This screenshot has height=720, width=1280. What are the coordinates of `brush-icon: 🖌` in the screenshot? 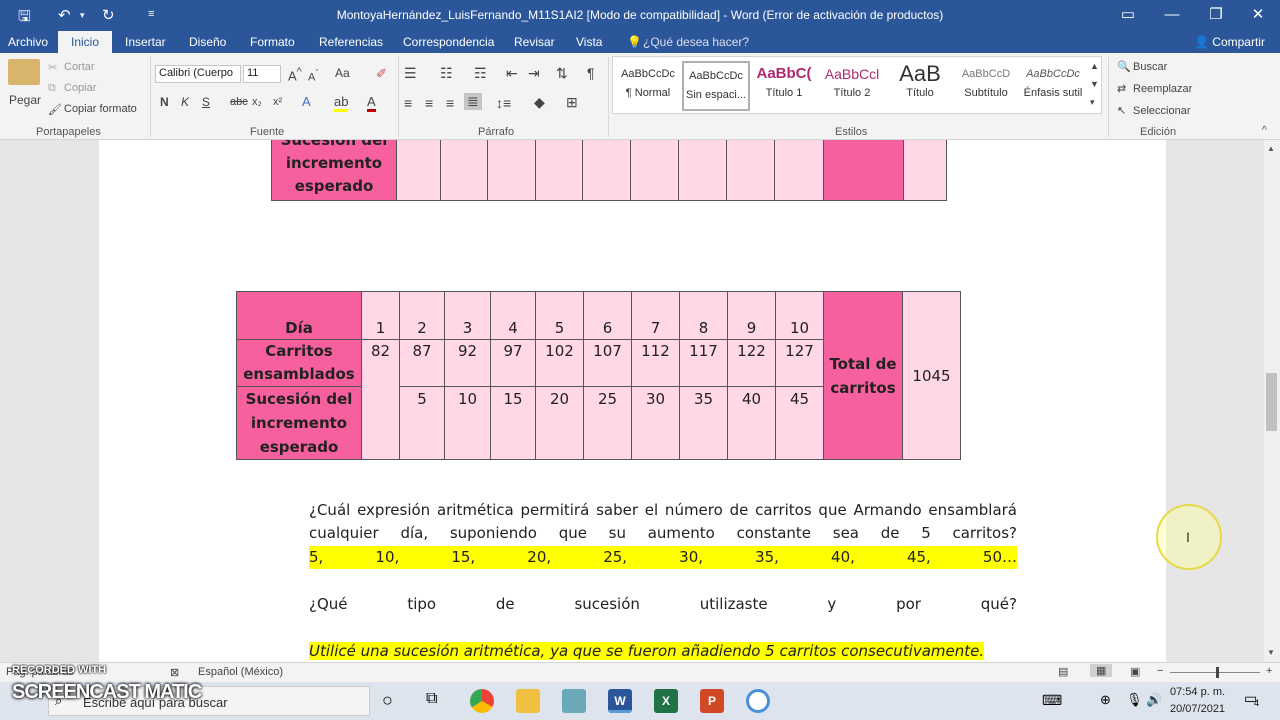 It's located at (55, 110).